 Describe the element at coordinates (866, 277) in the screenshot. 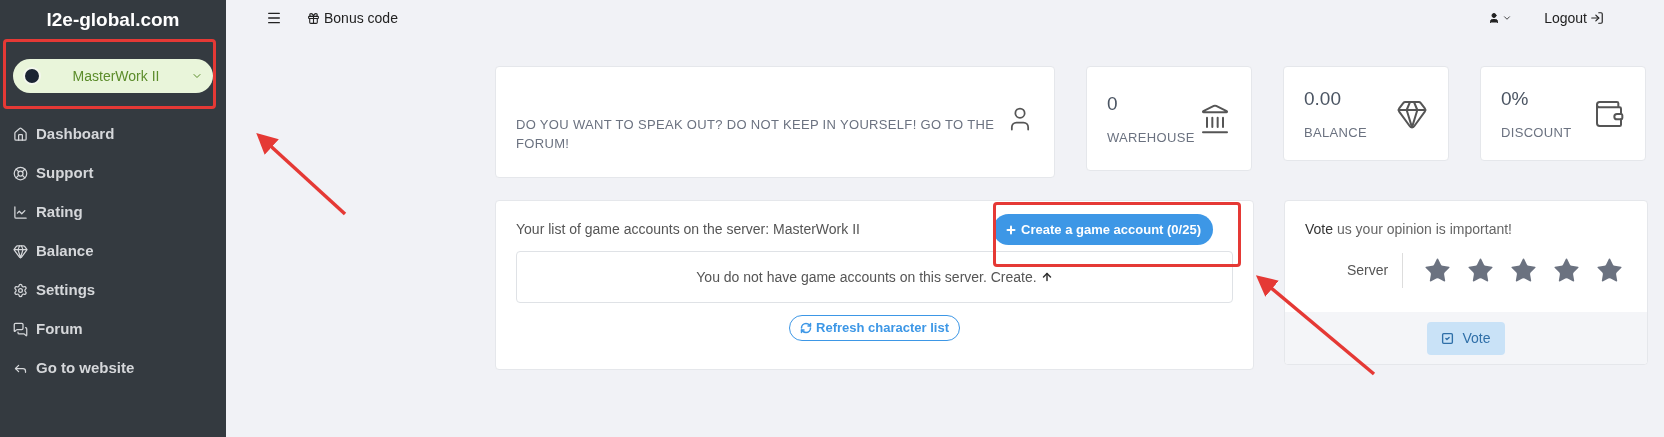

I see `empty-message: You do not have game accounts on this server. Create.` at that location.